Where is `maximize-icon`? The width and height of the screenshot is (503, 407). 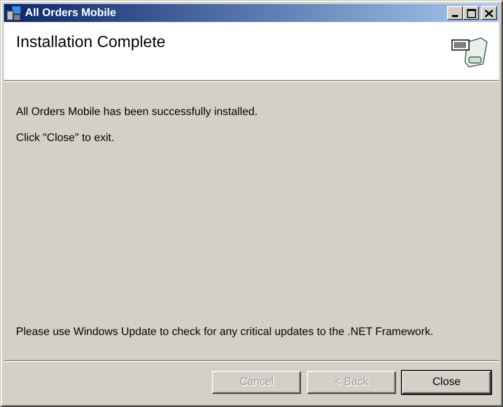 maximize-icon is located at coordinates (471, 13).